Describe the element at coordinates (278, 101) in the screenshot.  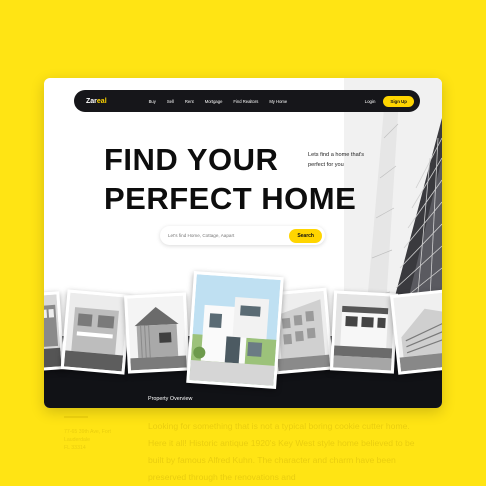
I see `nav-item-my-home: My Home` at that location.